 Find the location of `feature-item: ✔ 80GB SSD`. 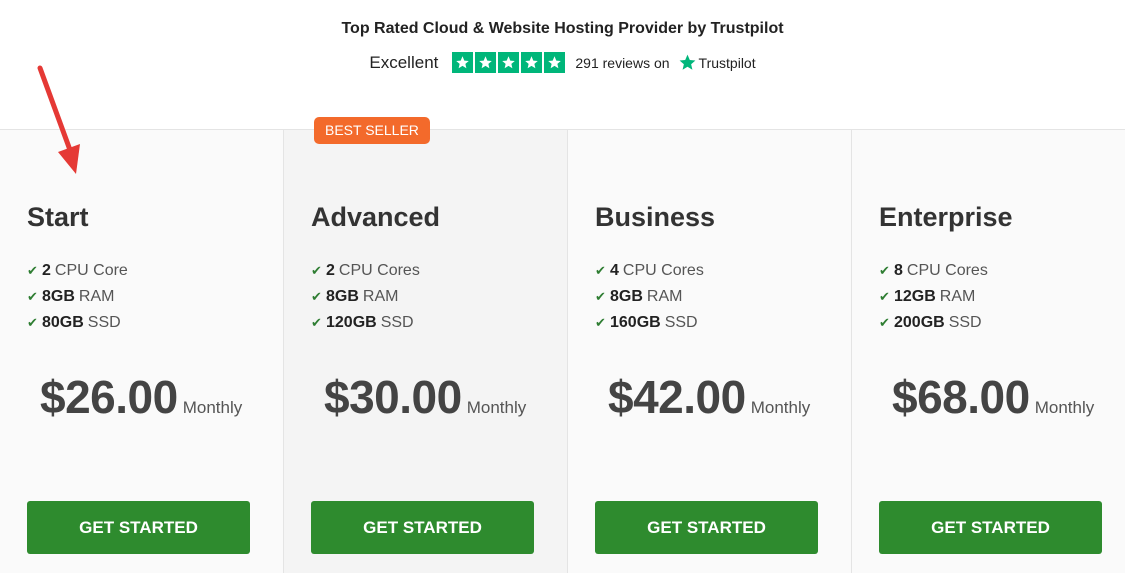

feature-item: ✔ 80GB SSD is located at coordinates (77, 323).